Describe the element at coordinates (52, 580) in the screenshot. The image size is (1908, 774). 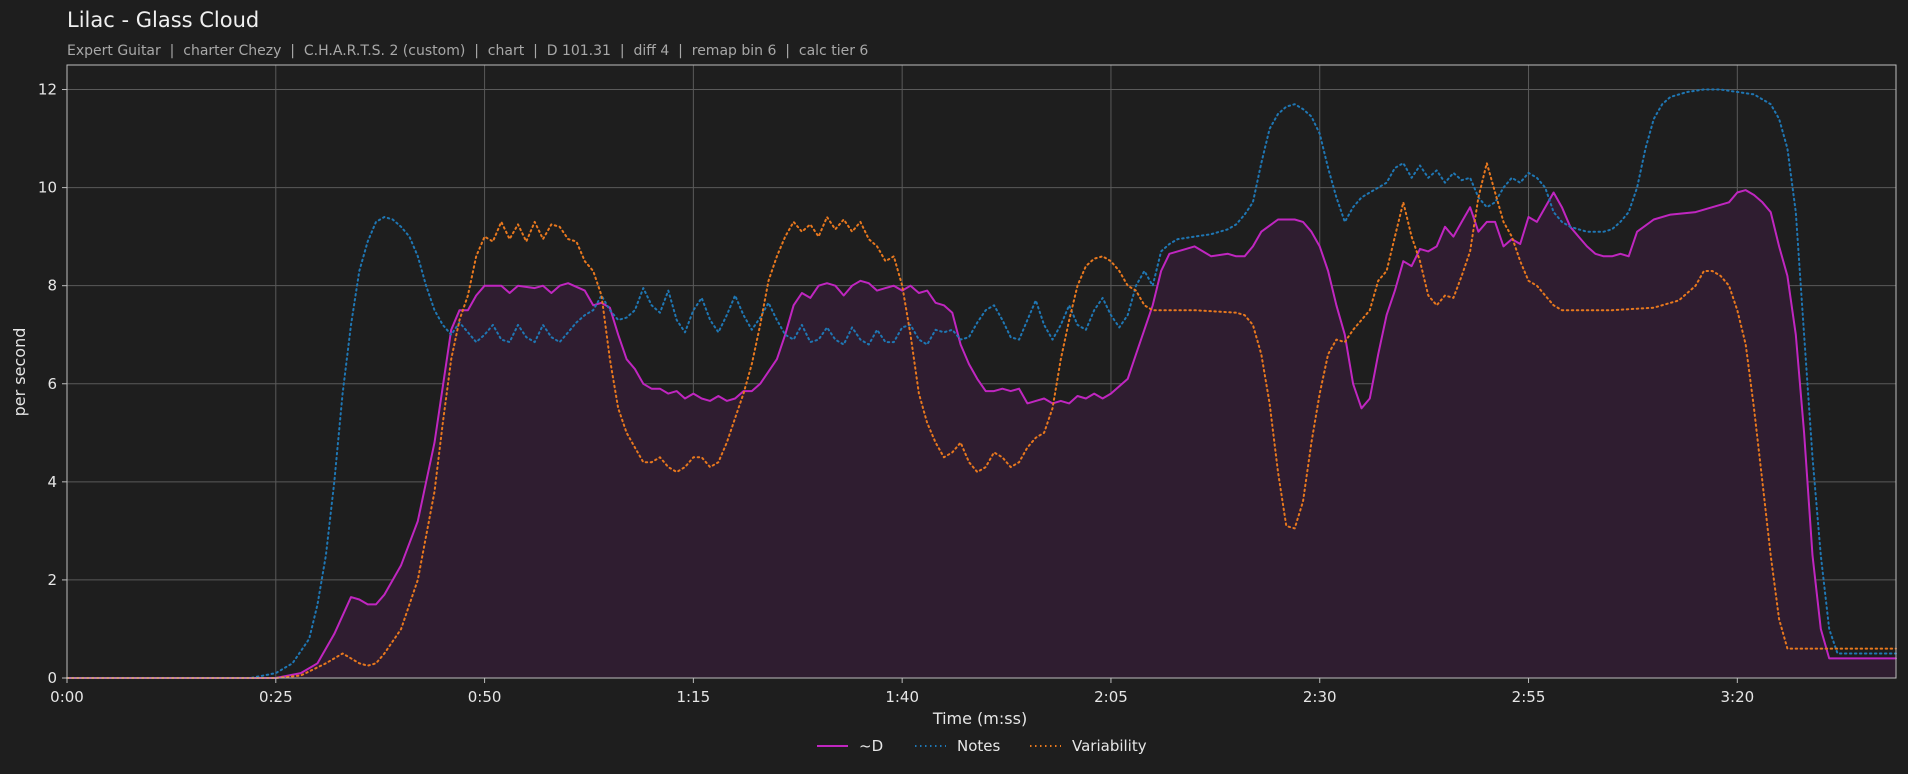
I see `y-tick-label: 2` at that location.